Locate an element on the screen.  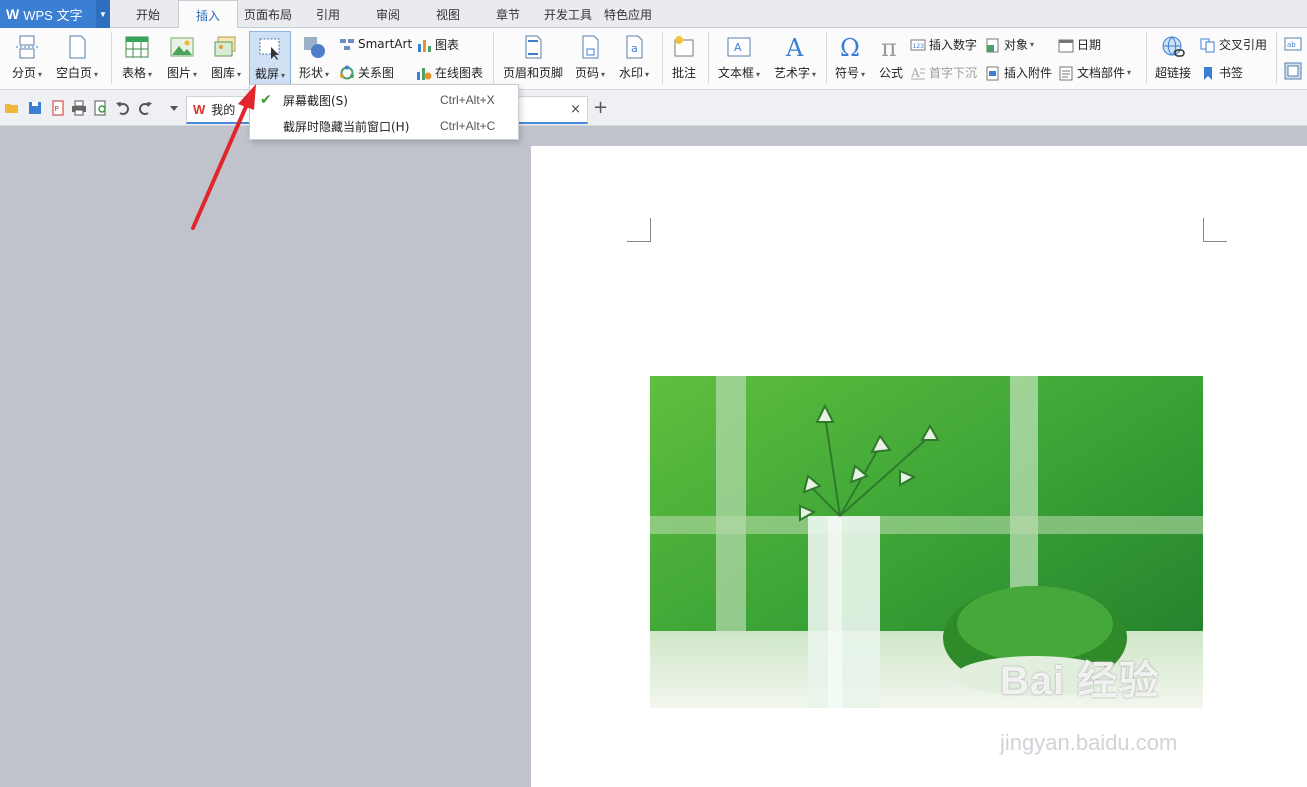
svg-text: Ω is located at coordinates (850, 47).